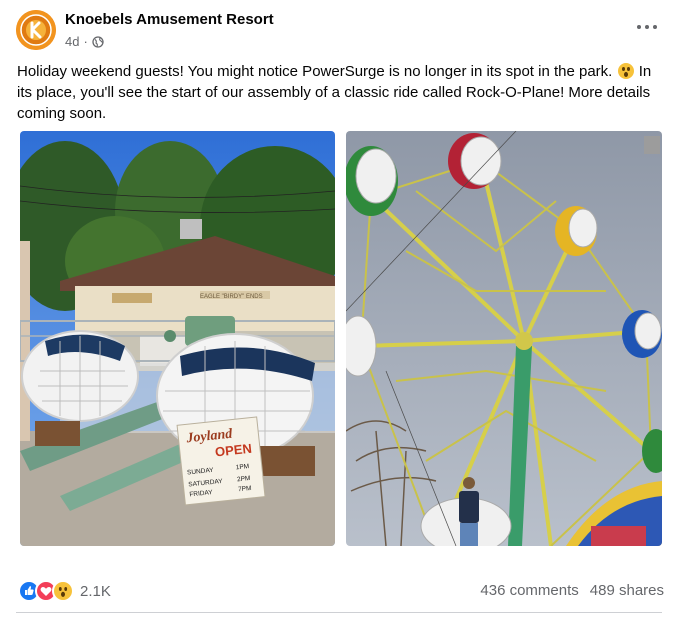  What do you see at coordinates (647, 26) in the screenshot?
I see `more-options-icon` at bounding box center [647, 26].